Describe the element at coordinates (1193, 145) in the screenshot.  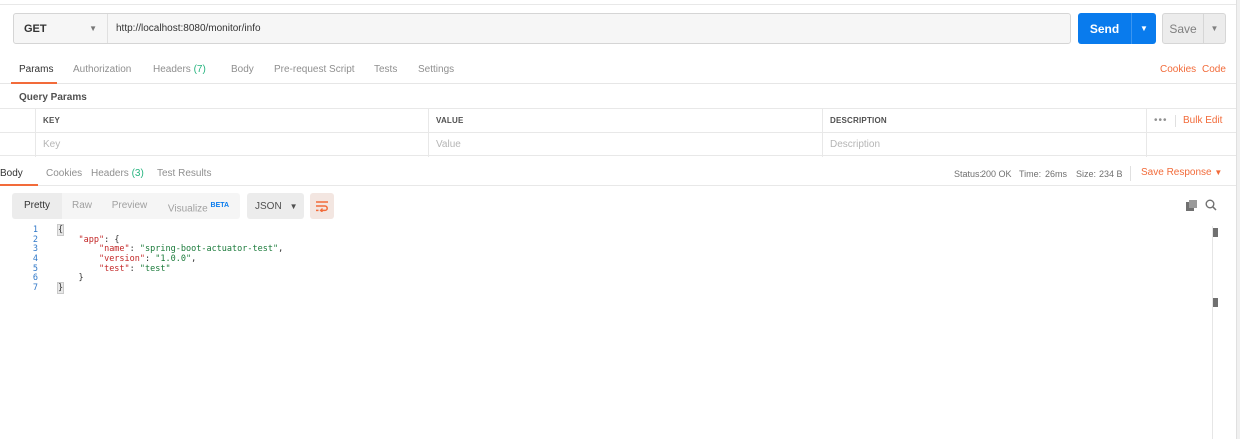
I see `empty-actions-cell` at that location.